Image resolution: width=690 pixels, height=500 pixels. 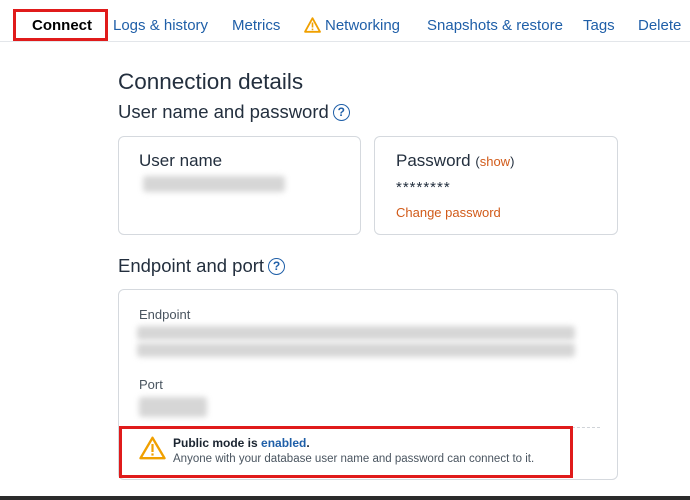 I want to click on bottom-bar, so click(x=345, y=498).